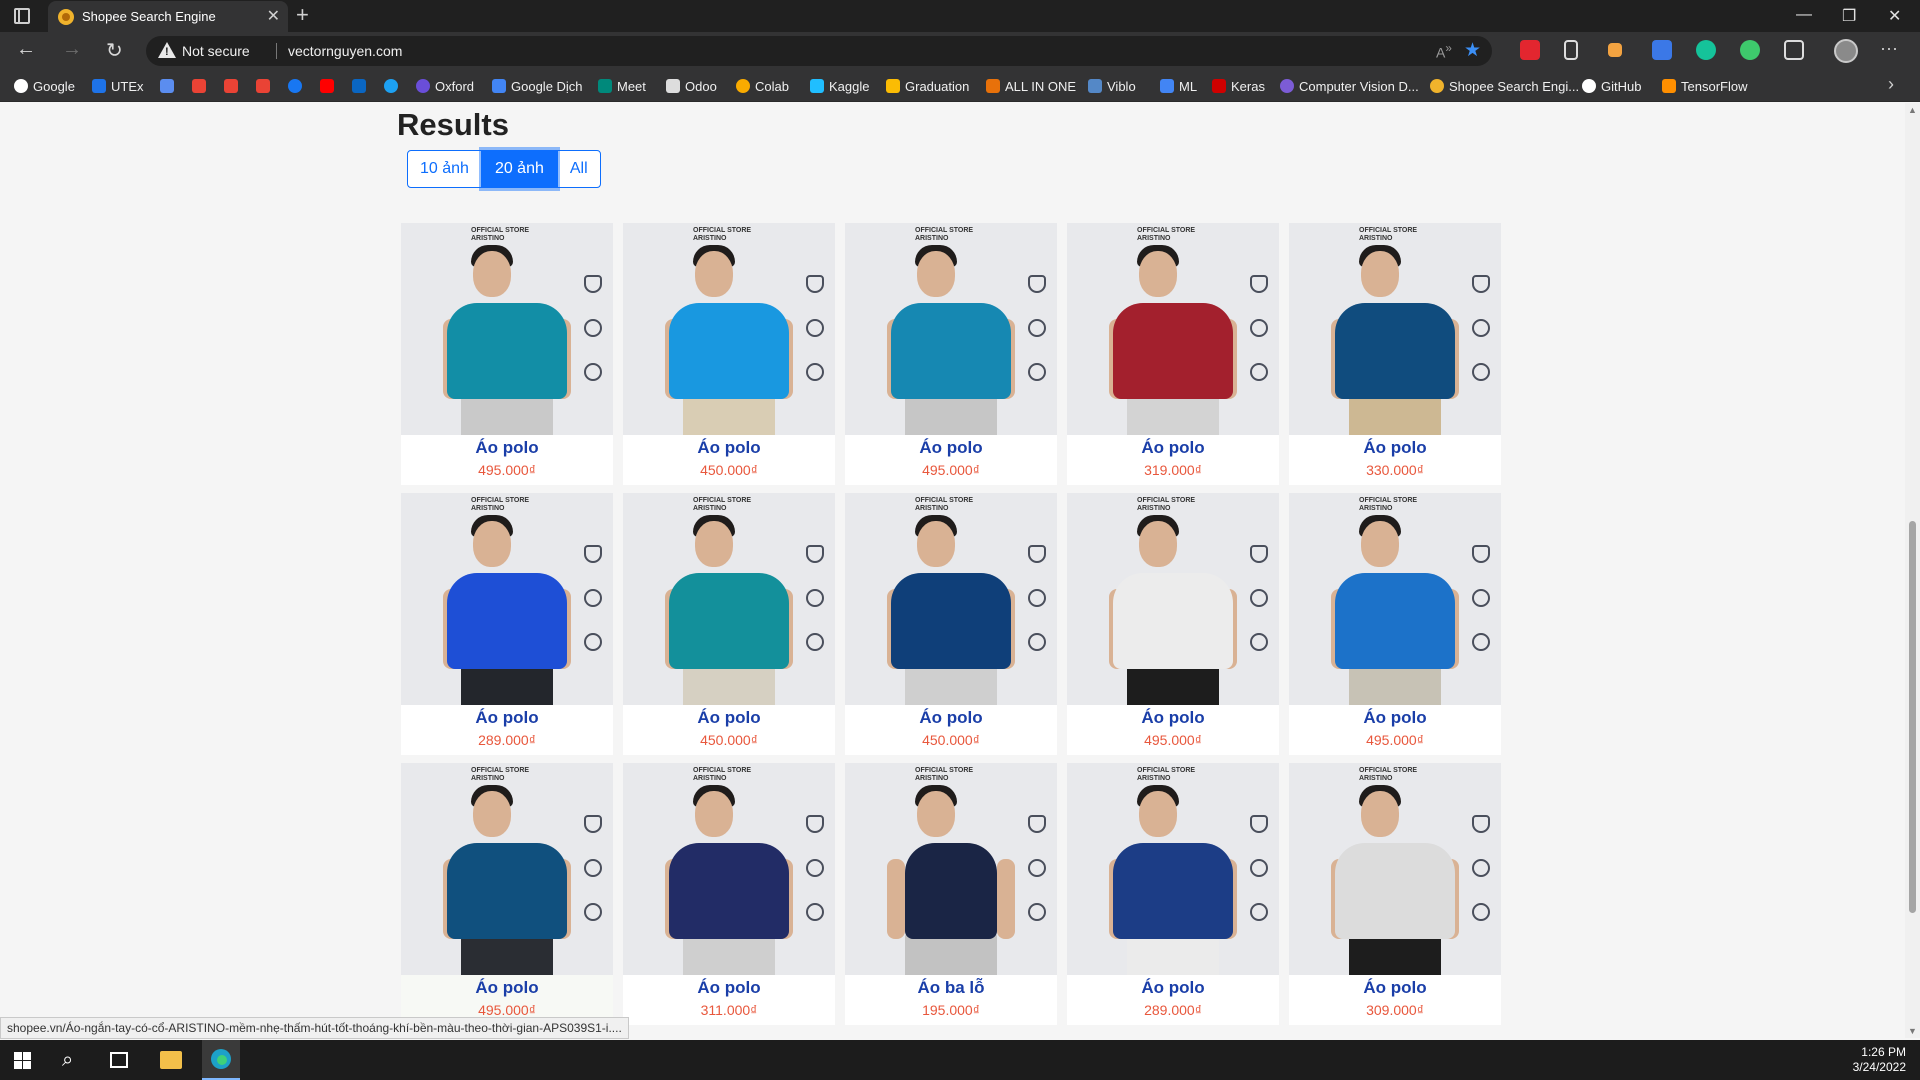  What do you see at coordinates (1891, 84) in the screenshot?
I see `chevron-right-icon: ›` at bounding box center [1891, 84].